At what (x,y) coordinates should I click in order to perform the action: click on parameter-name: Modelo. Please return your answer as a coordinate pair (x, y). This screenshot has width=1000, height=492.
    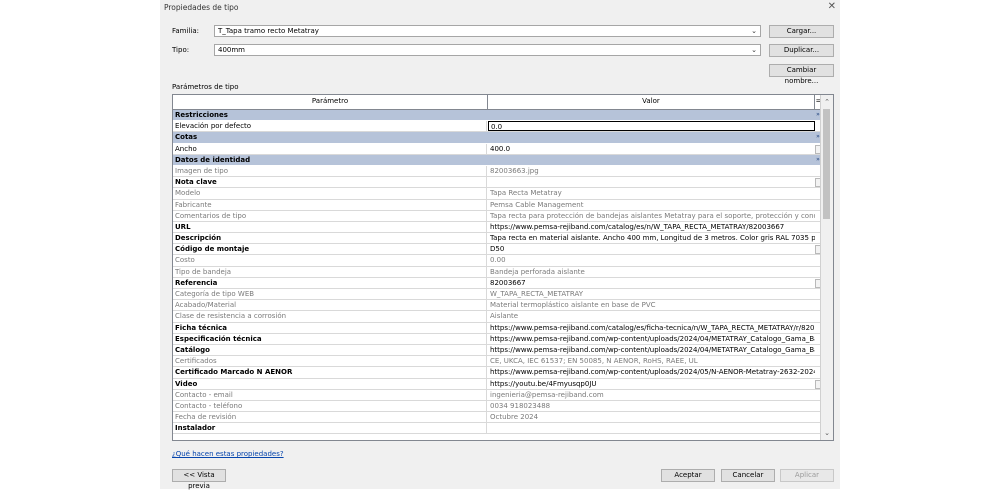
    Looking at the image, I should click on (330, 193).